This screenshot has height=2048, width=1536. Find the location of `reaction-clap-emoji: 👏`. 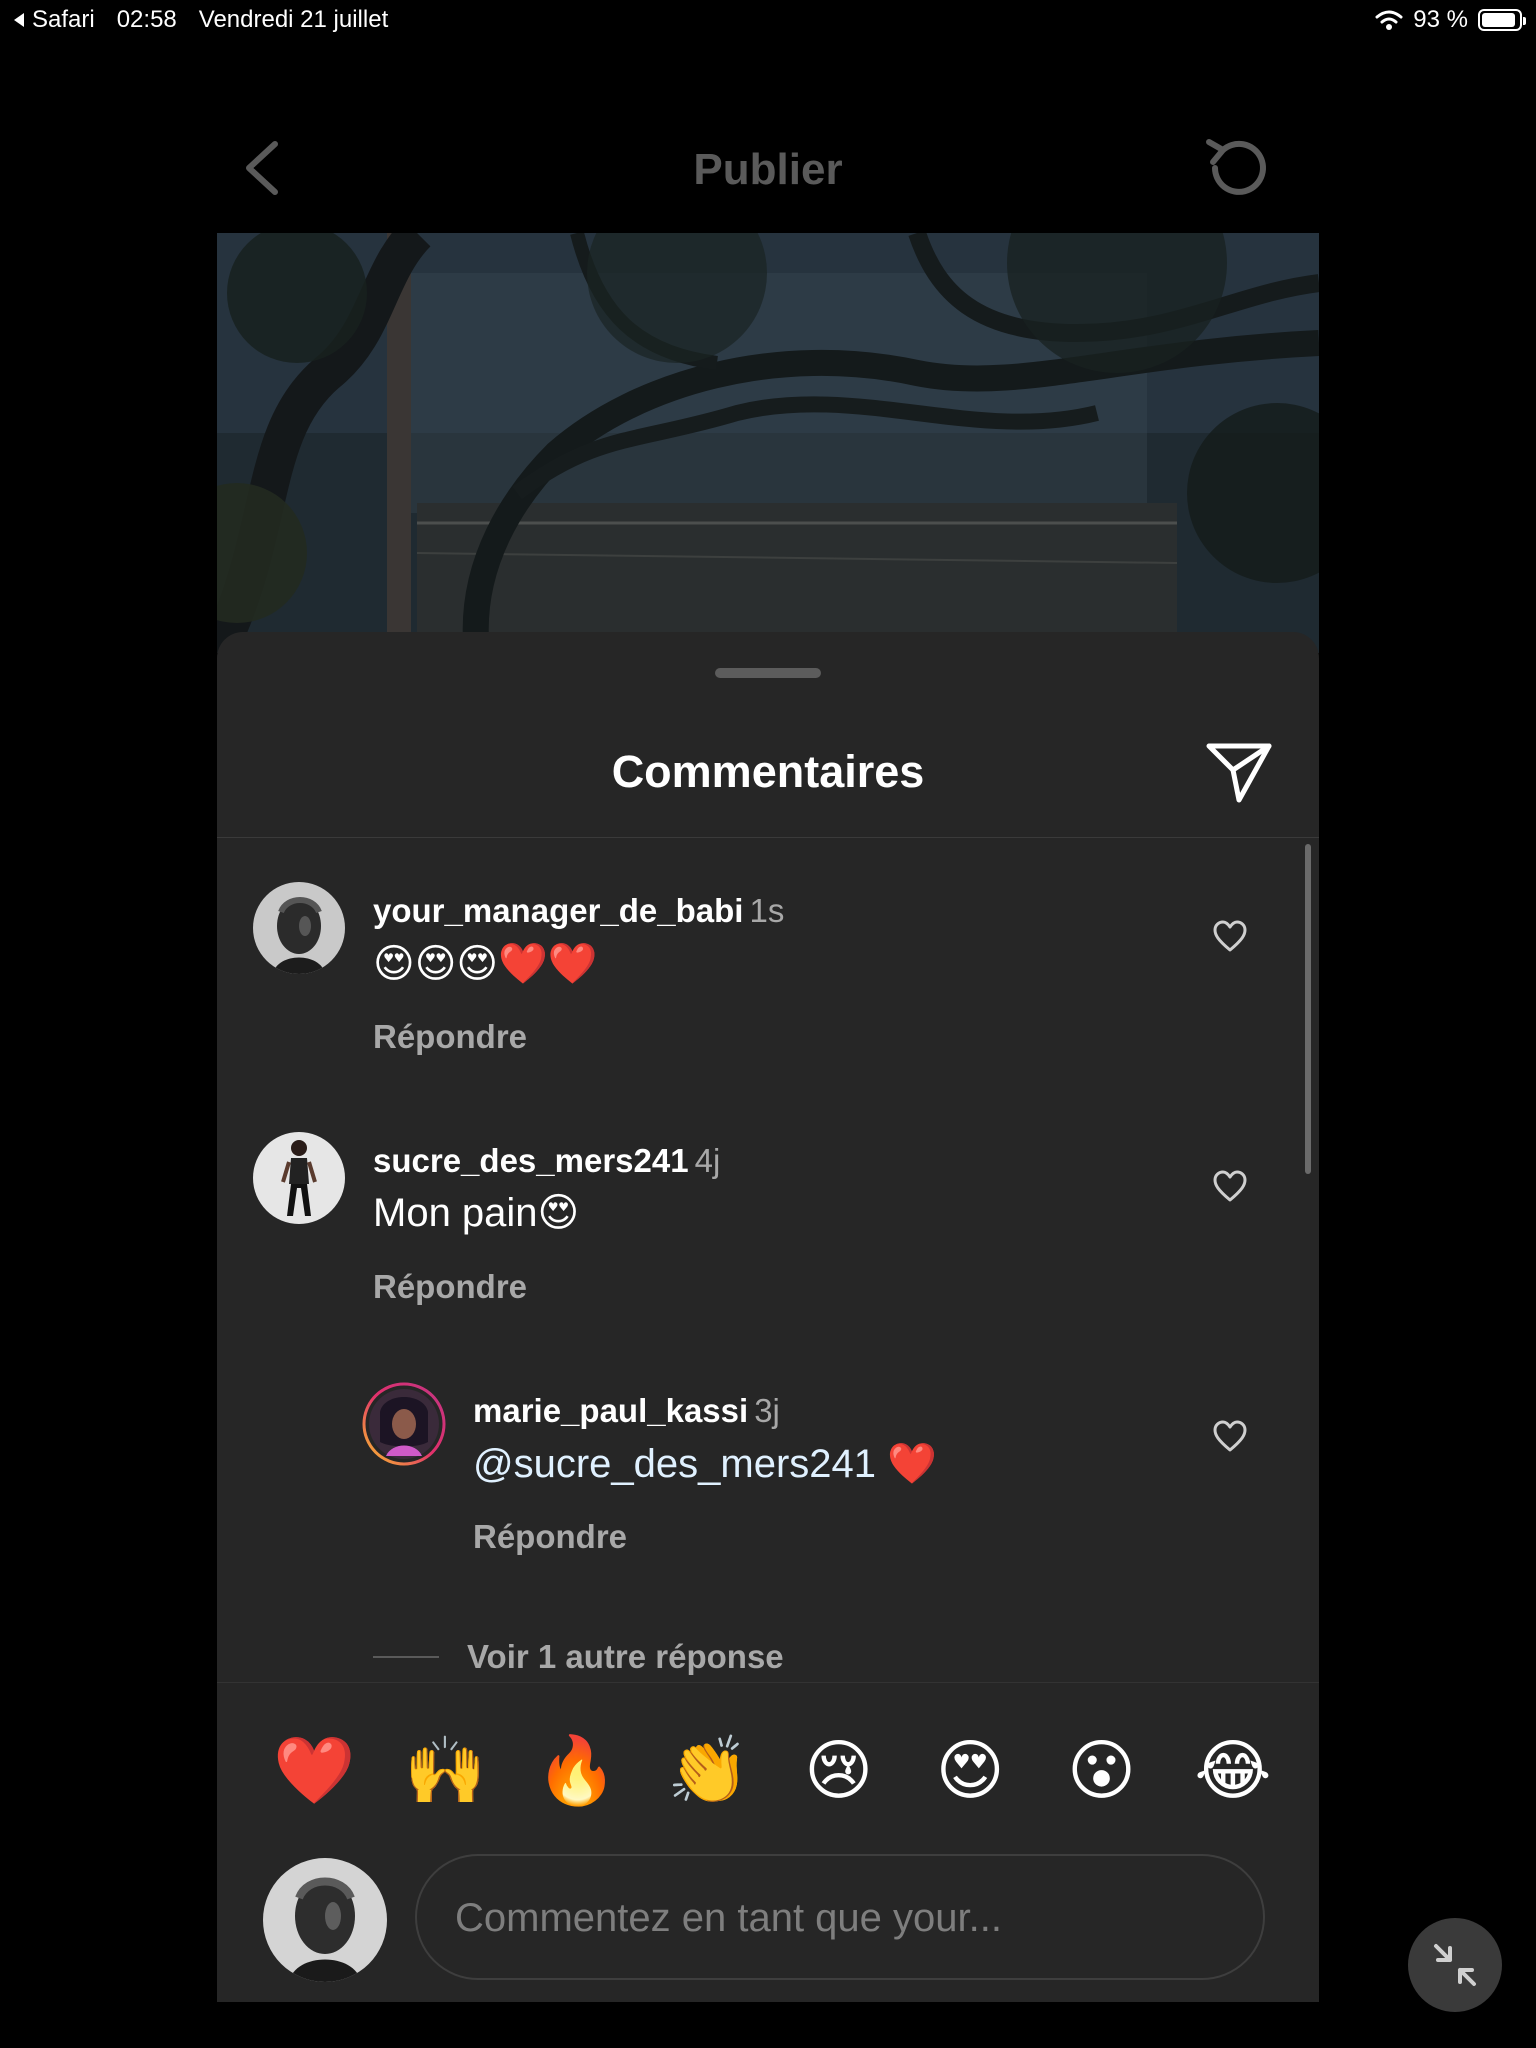

reaction-clap-emoji: 👏 is located at coordinates (708, 1770).